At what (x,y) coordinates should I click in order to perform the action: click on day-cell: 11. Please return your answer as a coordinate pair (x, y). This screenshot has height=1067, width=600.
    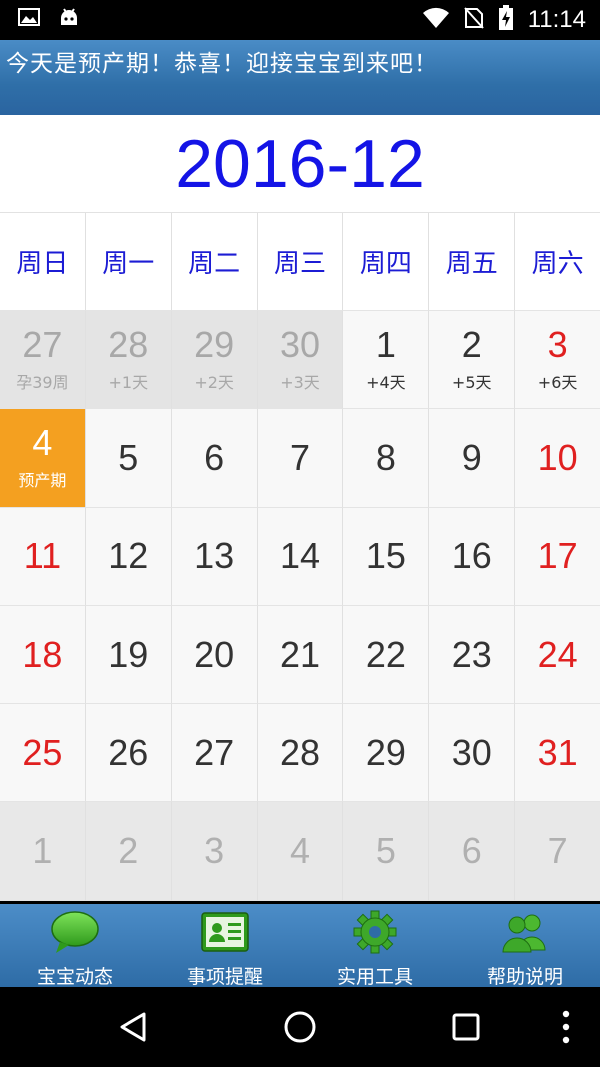
    Looking at the image, I should click on (43, 556).